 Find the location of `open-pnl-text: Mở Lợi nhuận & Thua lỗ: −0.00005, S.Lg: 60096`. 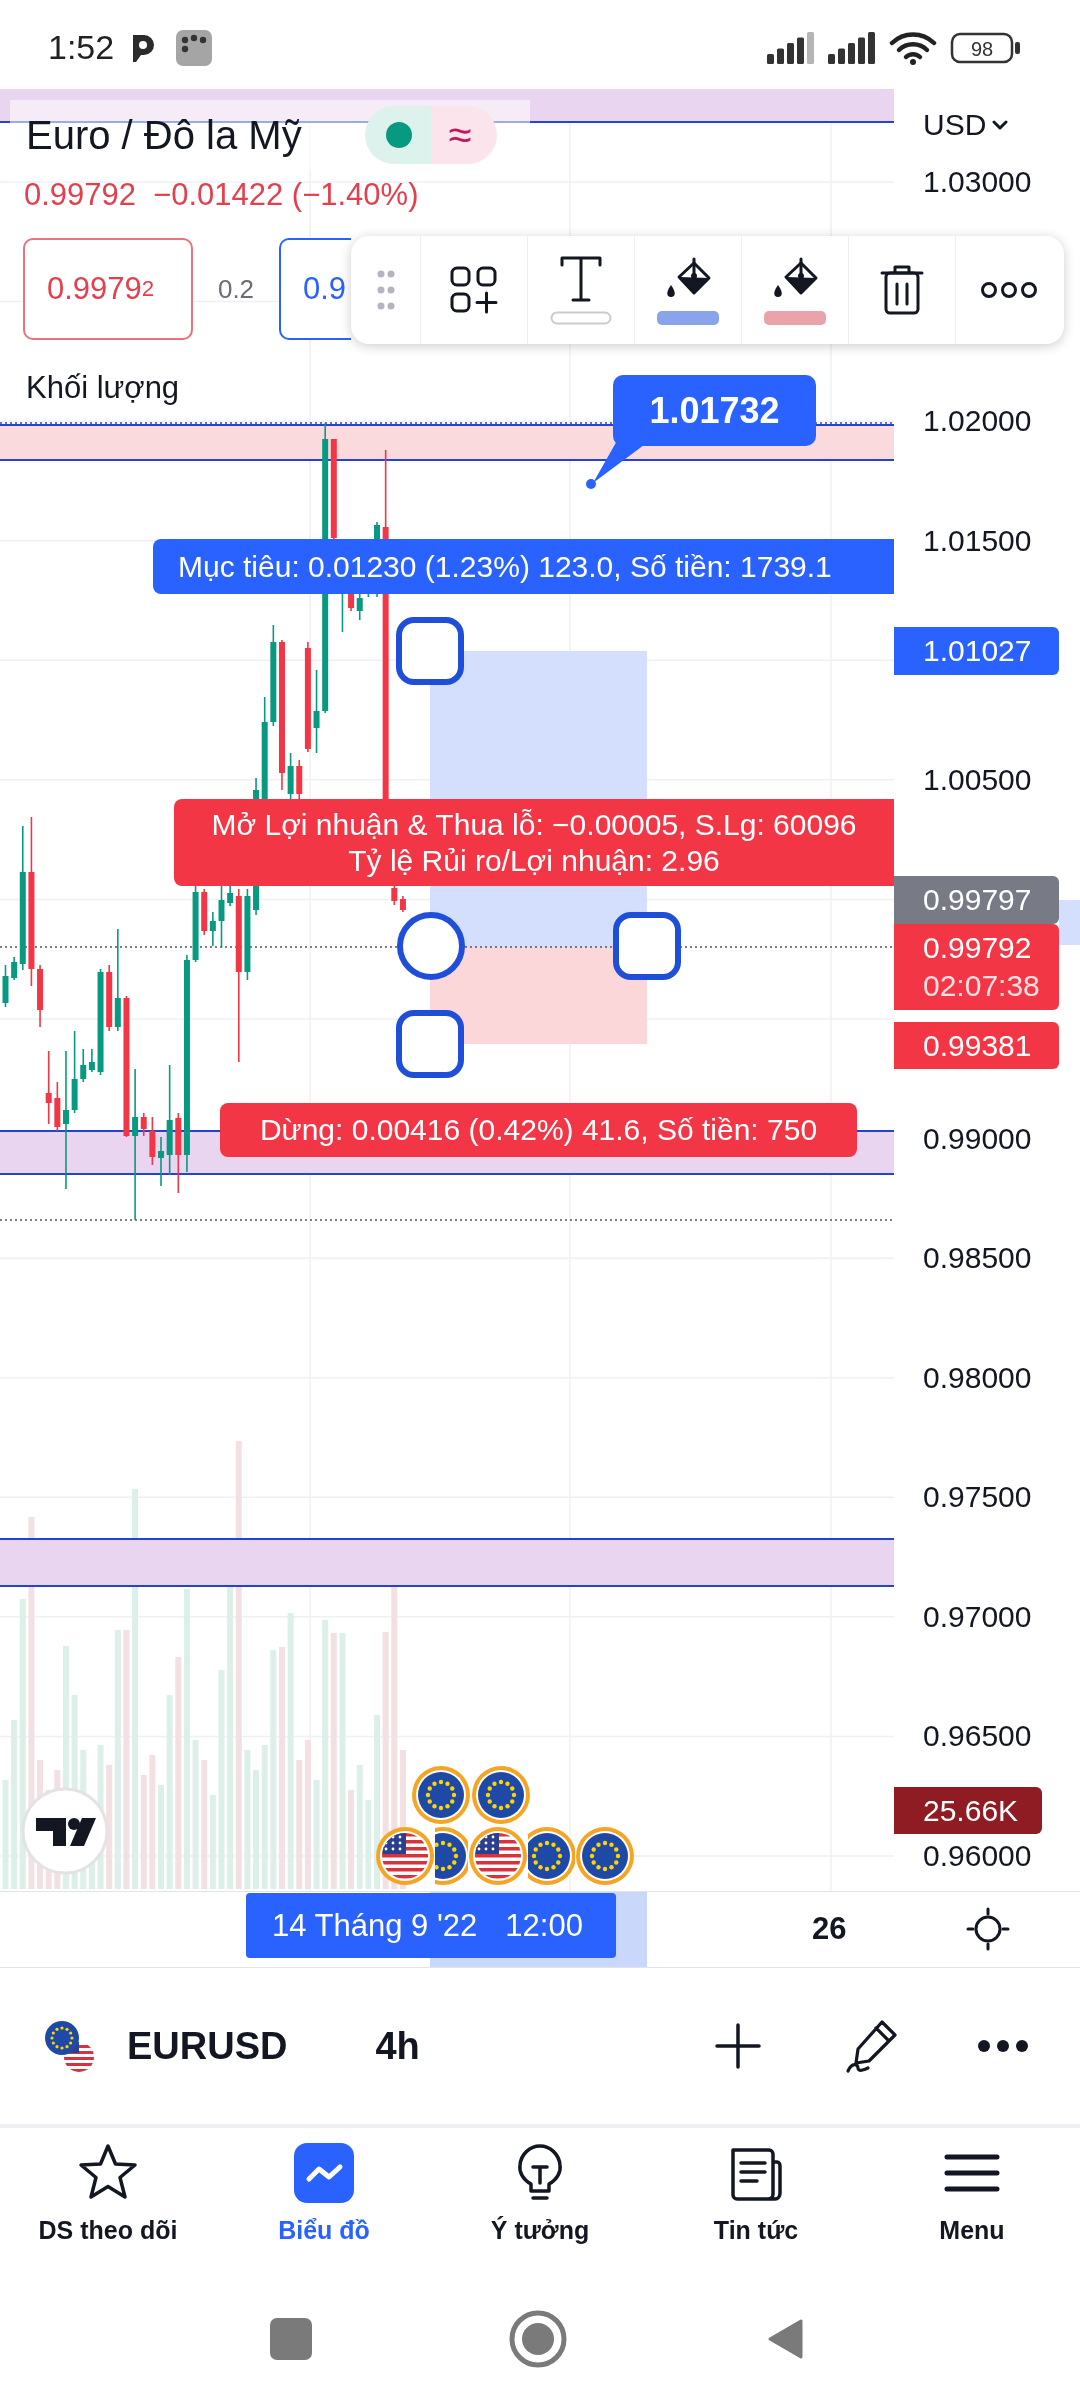

open-pnl-text: Mở Lợi nhuận & Thua lỗ: −0.00005, S.Lg: 60096 is located at coordinates (534, 824).